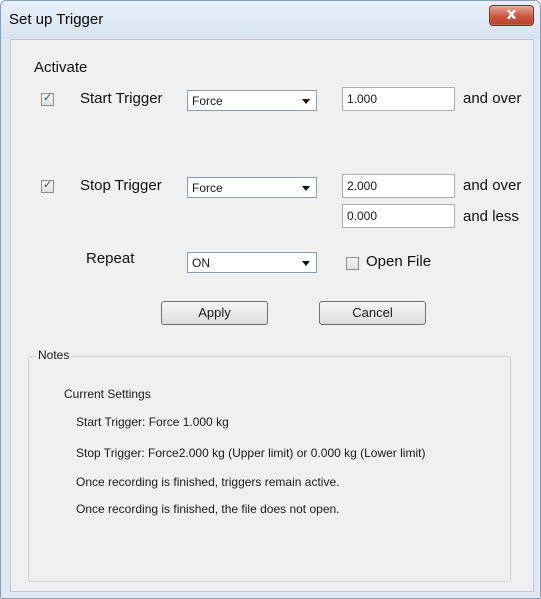  What do you see at coordinates (207, 101) in the screenshot?
I see `start-trigger-select-value: Force` at bounding box center [207, 101].